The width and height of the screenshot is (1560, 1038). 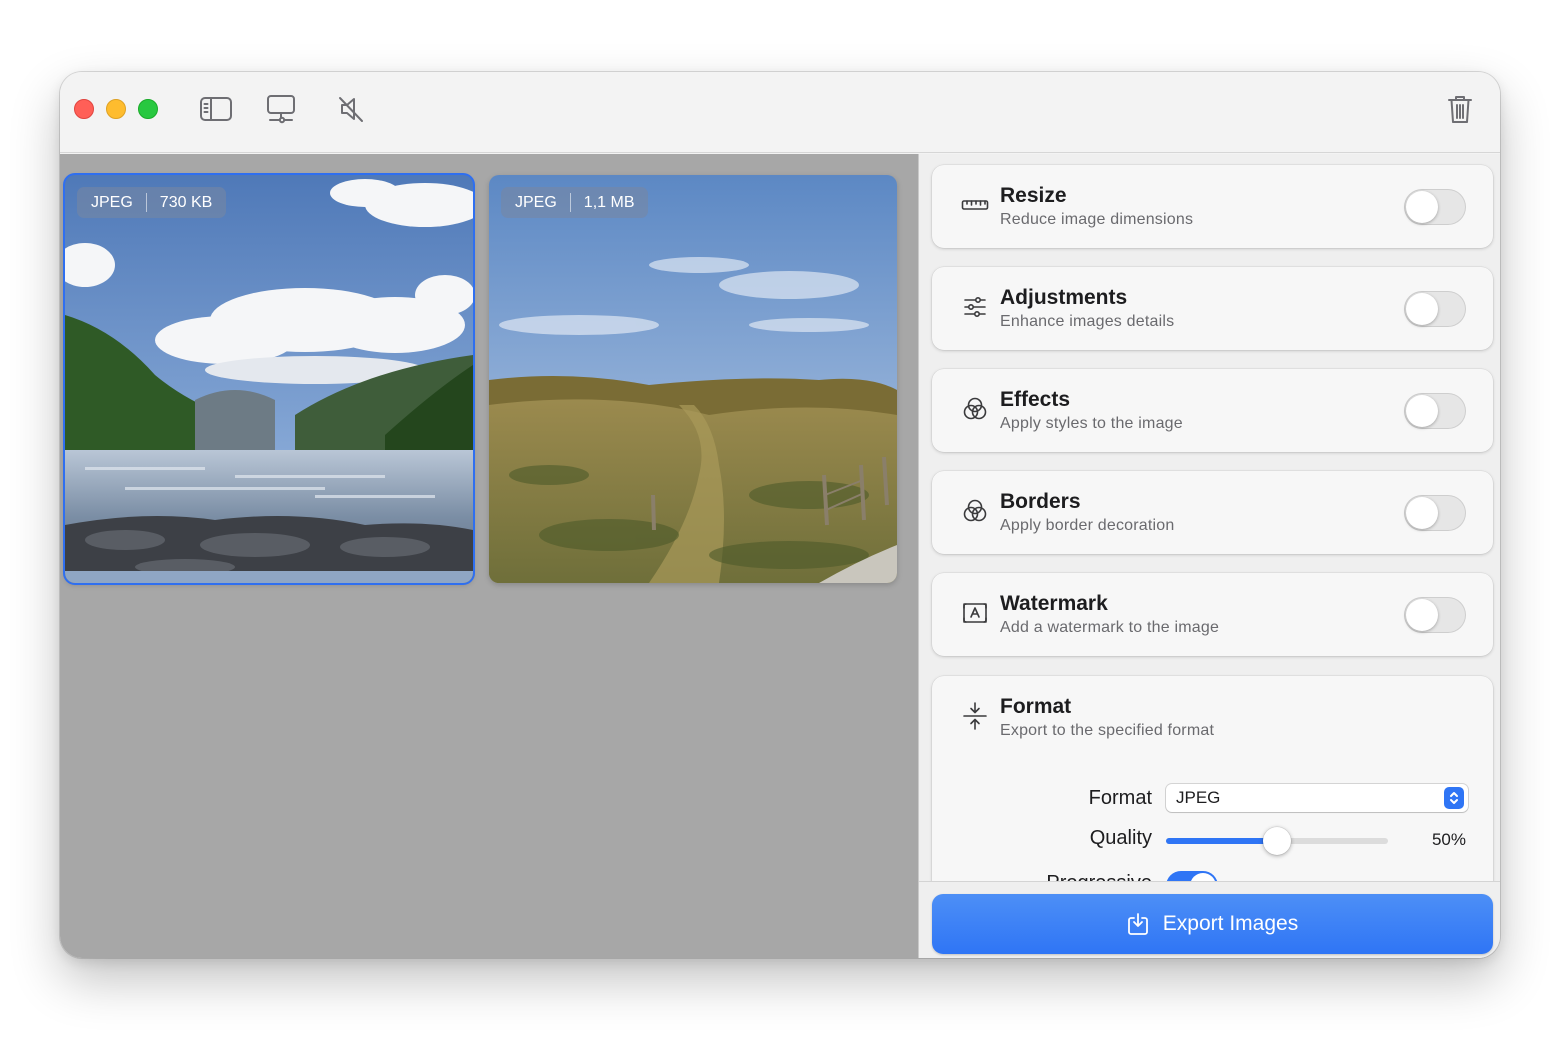 I want to click on format-select-value: JPEG, so click(x=1198, y=797).